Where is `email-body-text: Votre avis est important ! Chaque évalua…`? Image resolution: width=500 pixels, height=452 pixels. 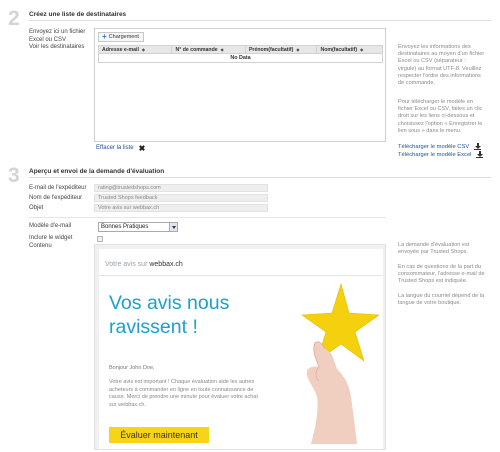
email-body-text: Votre avis est important ! Chaque évalua… is located at coordinates (183, 393).